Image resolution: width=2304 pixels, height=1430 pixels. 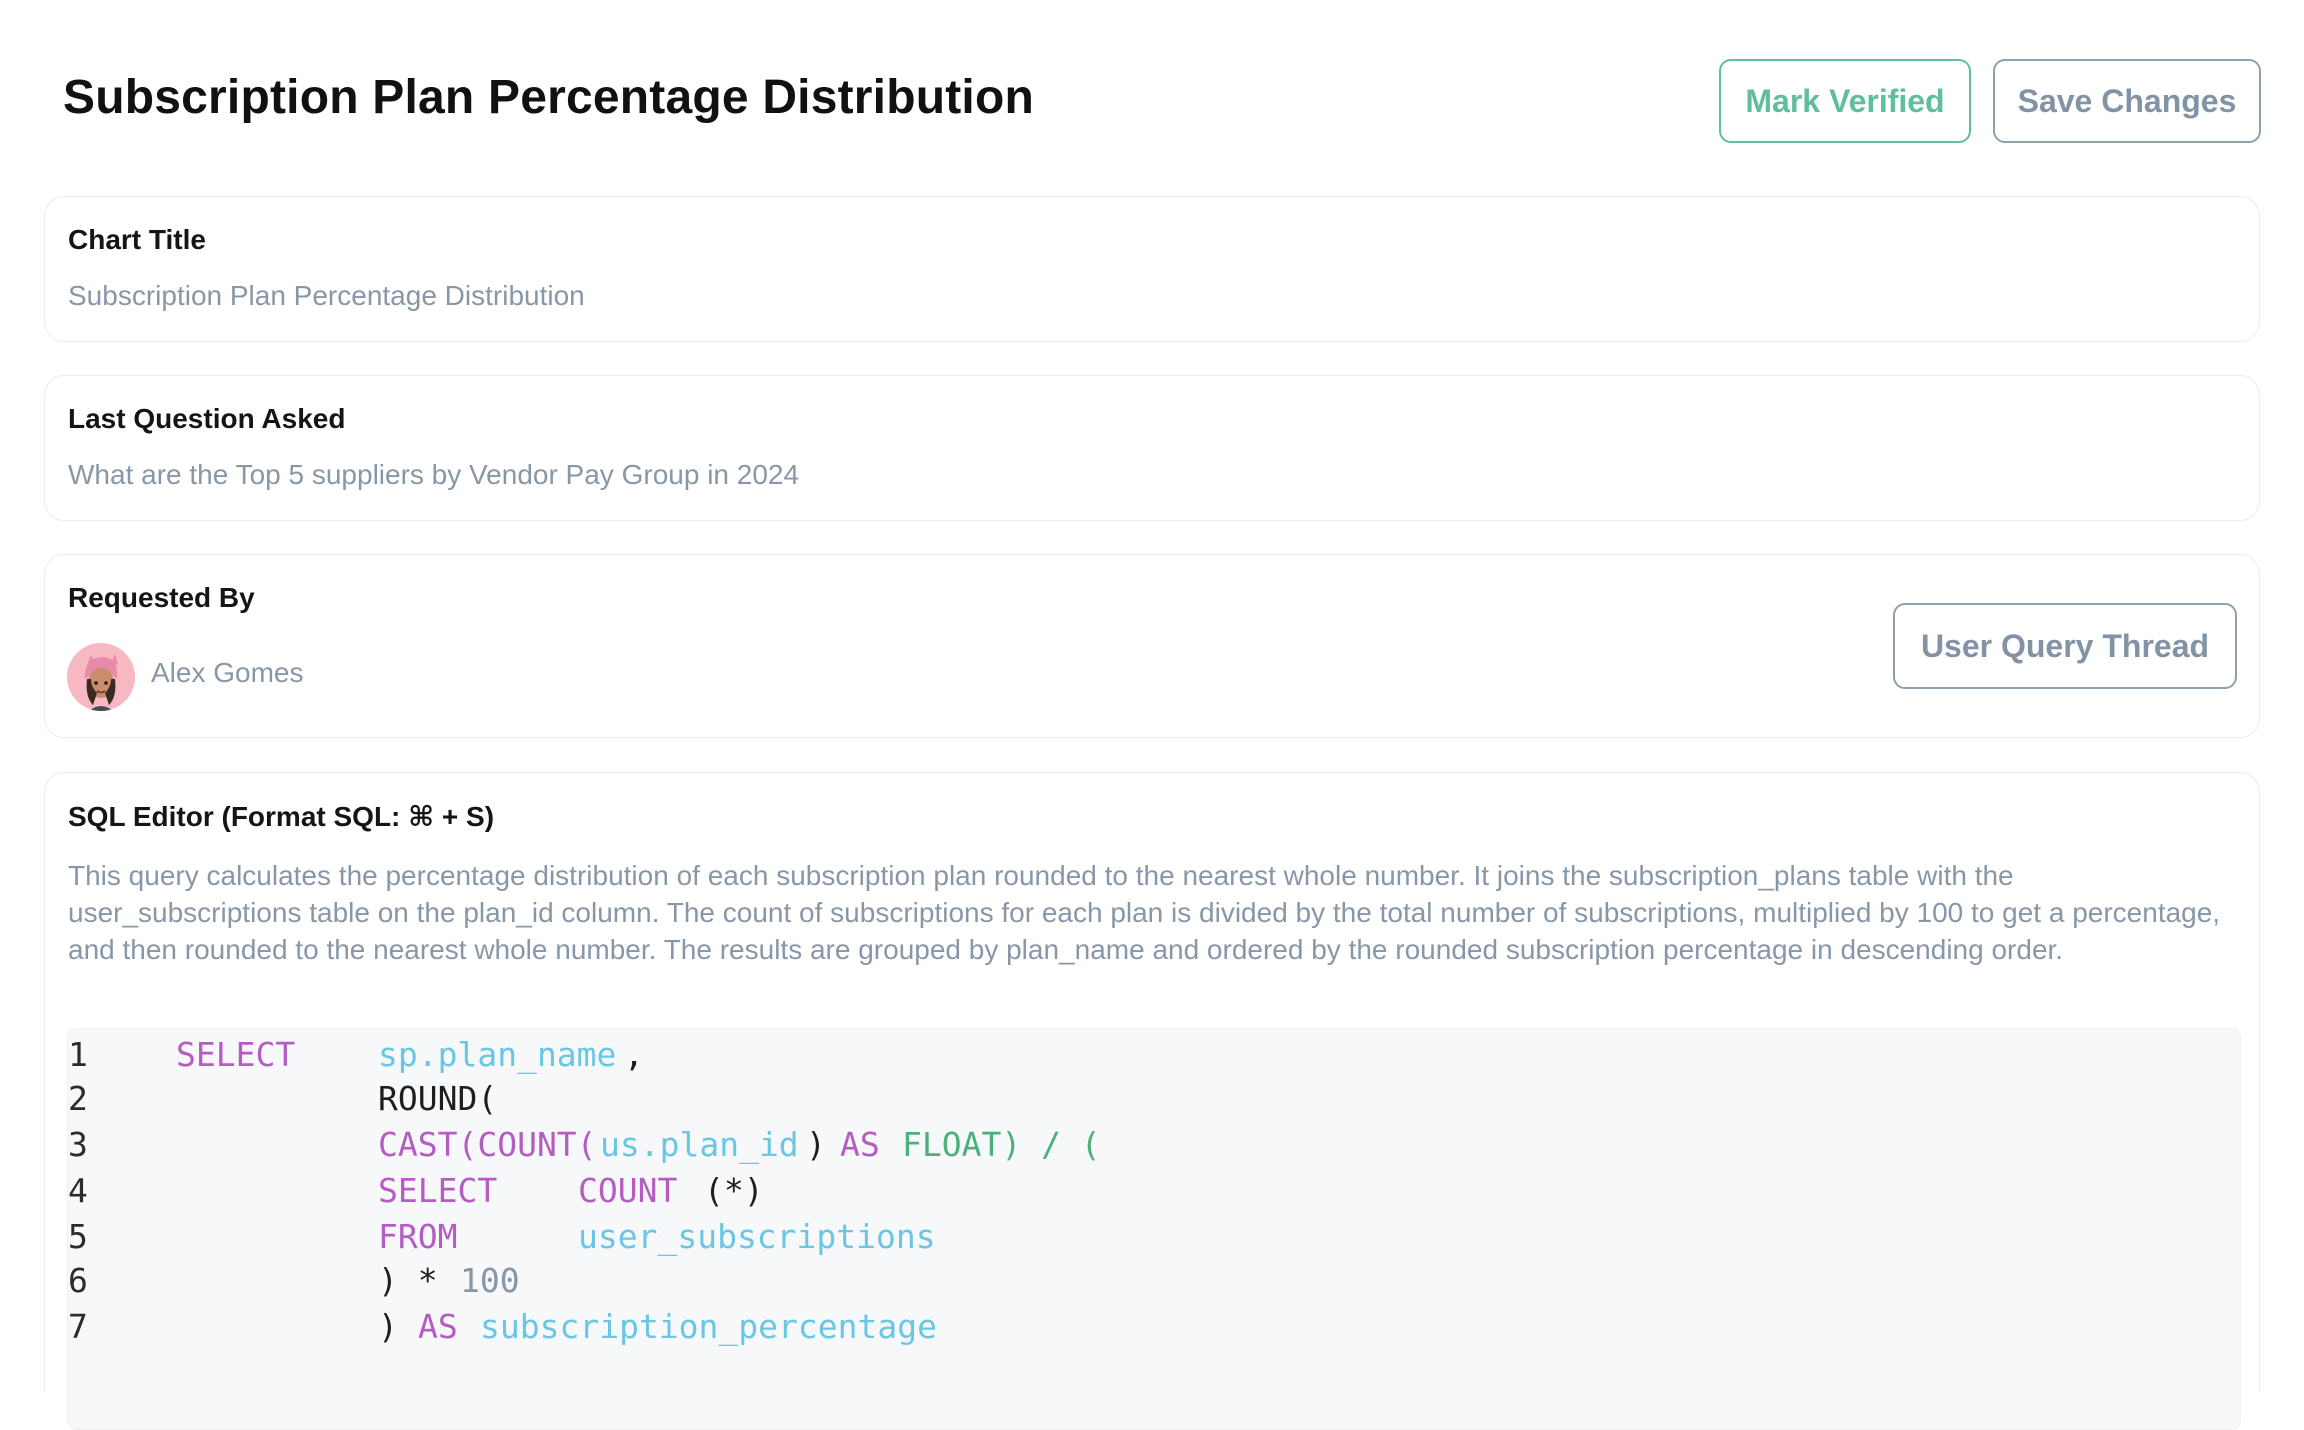 What do you see at coordinates (490, 1280) in the screenshot?
I see `code-token: 100` at bounding box center [490, 1280].